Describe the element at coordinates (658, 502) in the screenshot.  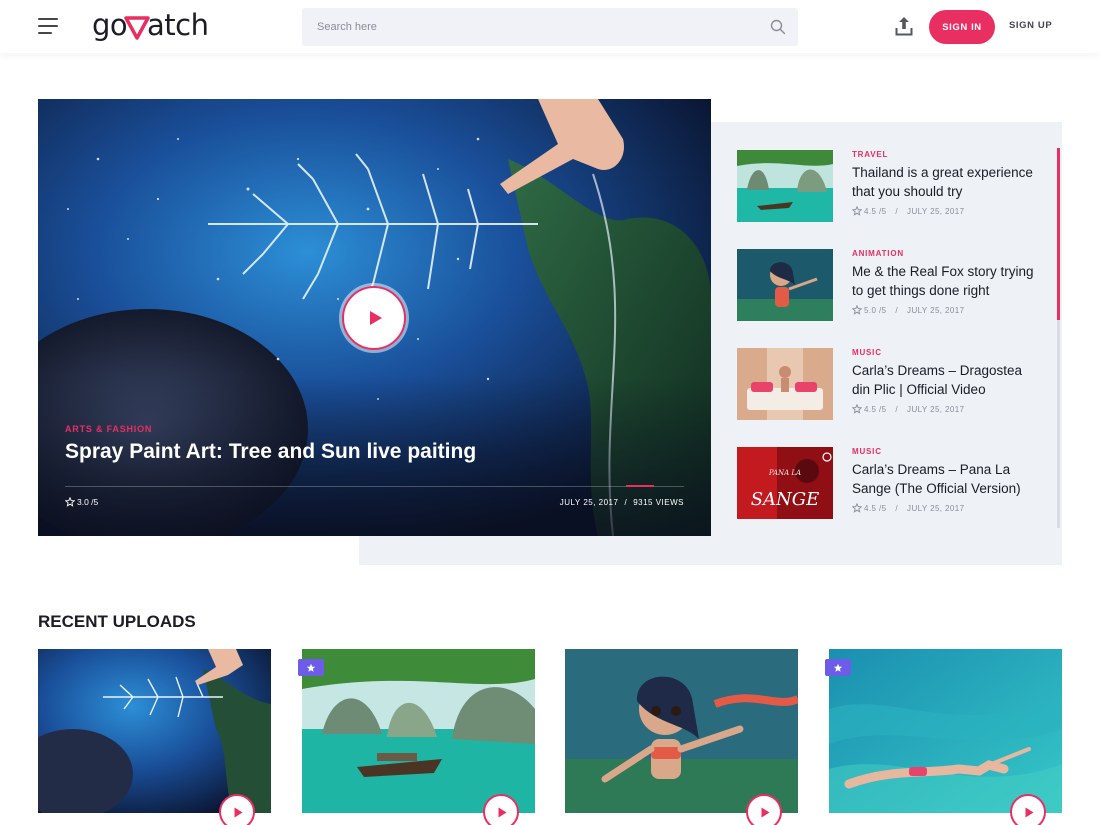
I see `featured-views: 9315 VIEWS` at that location.